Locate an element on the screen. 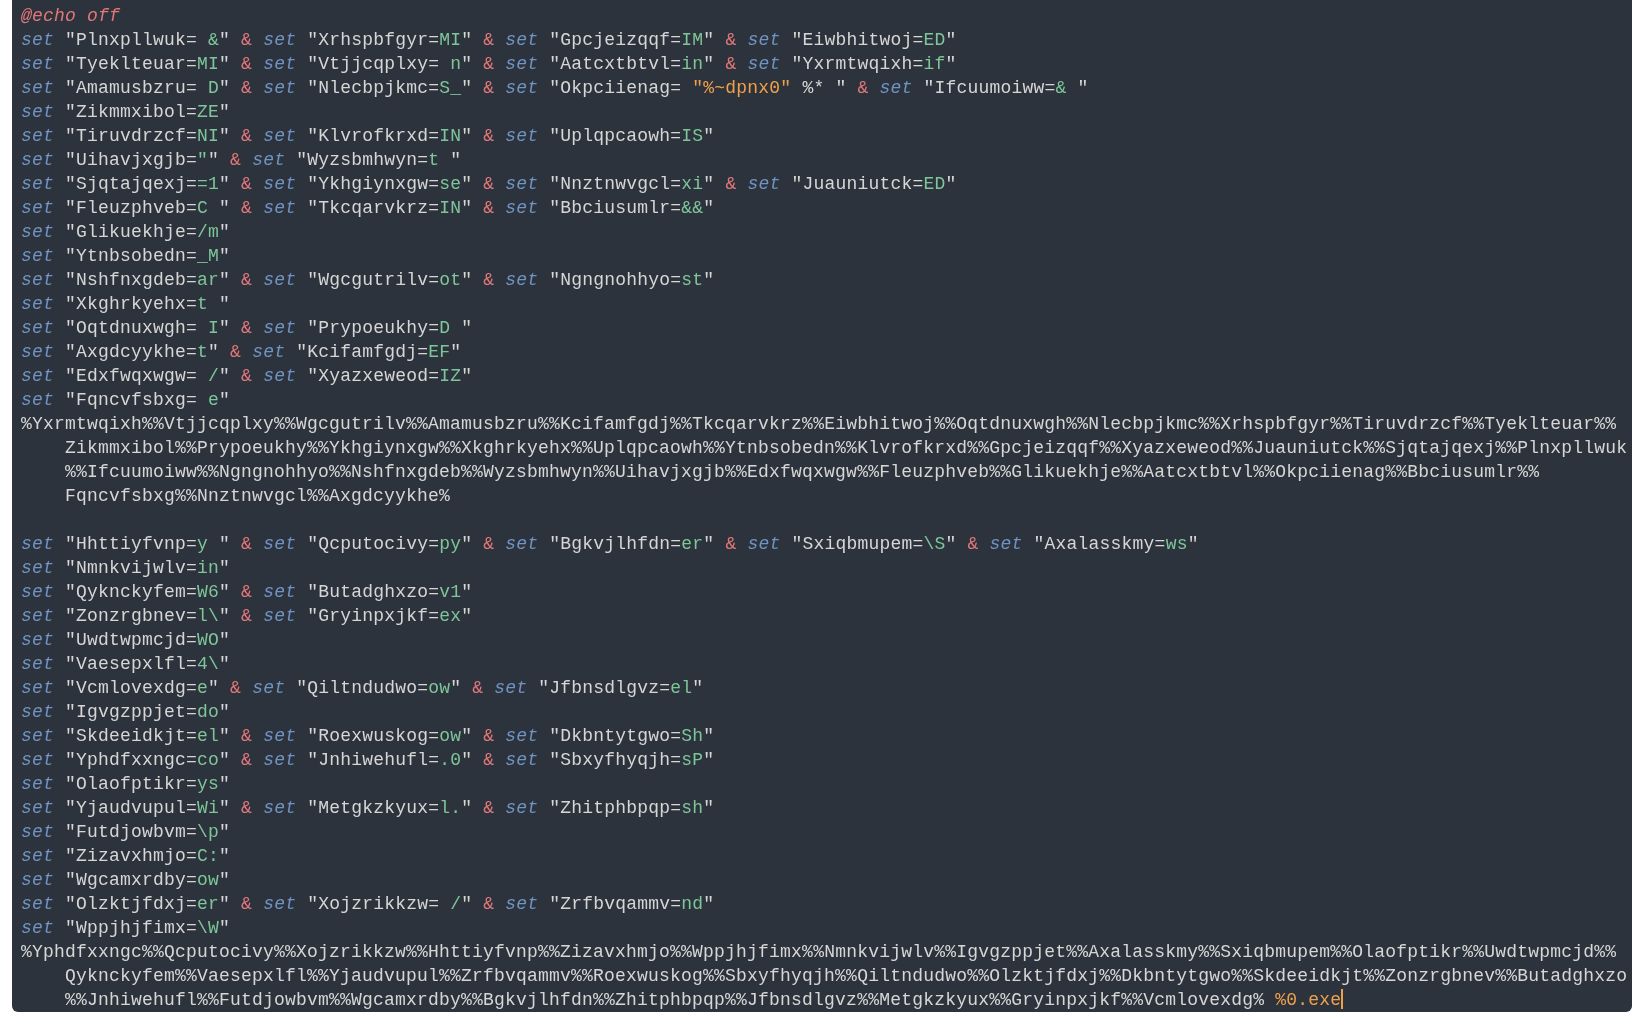 Image resolution: width=1642 pixels, height=1018 pixels. code-line: set "Zizavxhmjo=C:" is located at coordinates (126, 856).